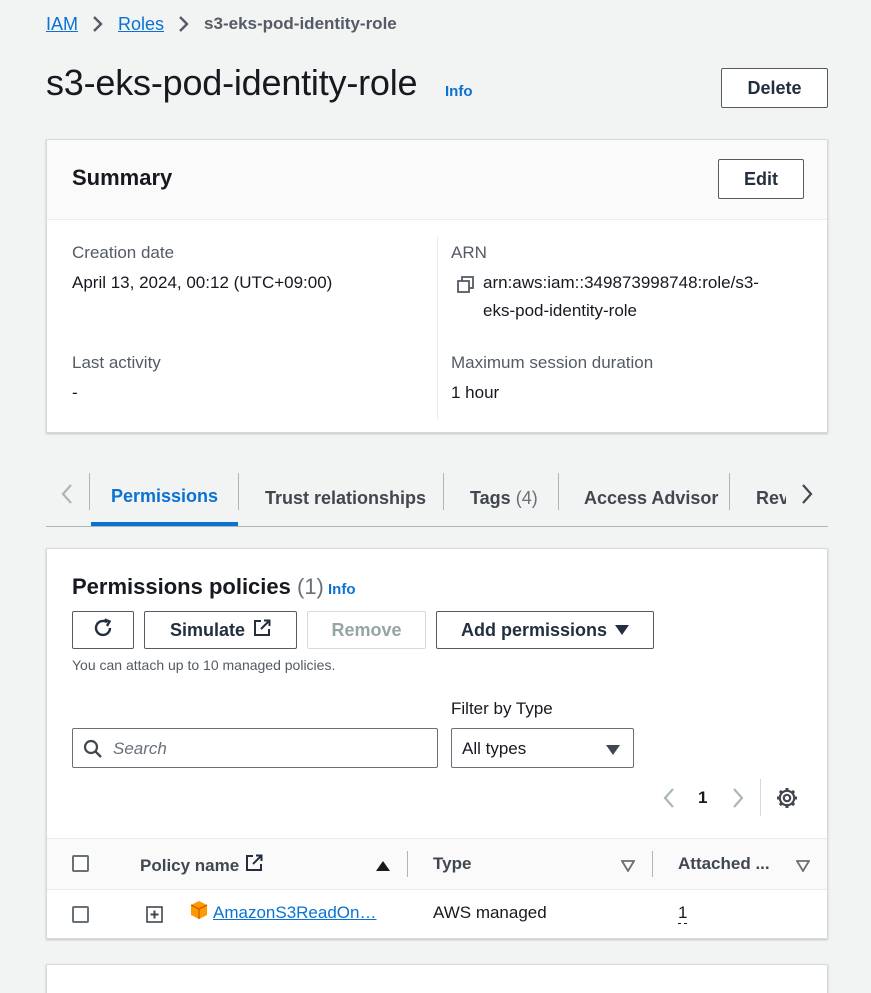  I want to click on tab-revoke-sessions: Rev, so click(771, 498).